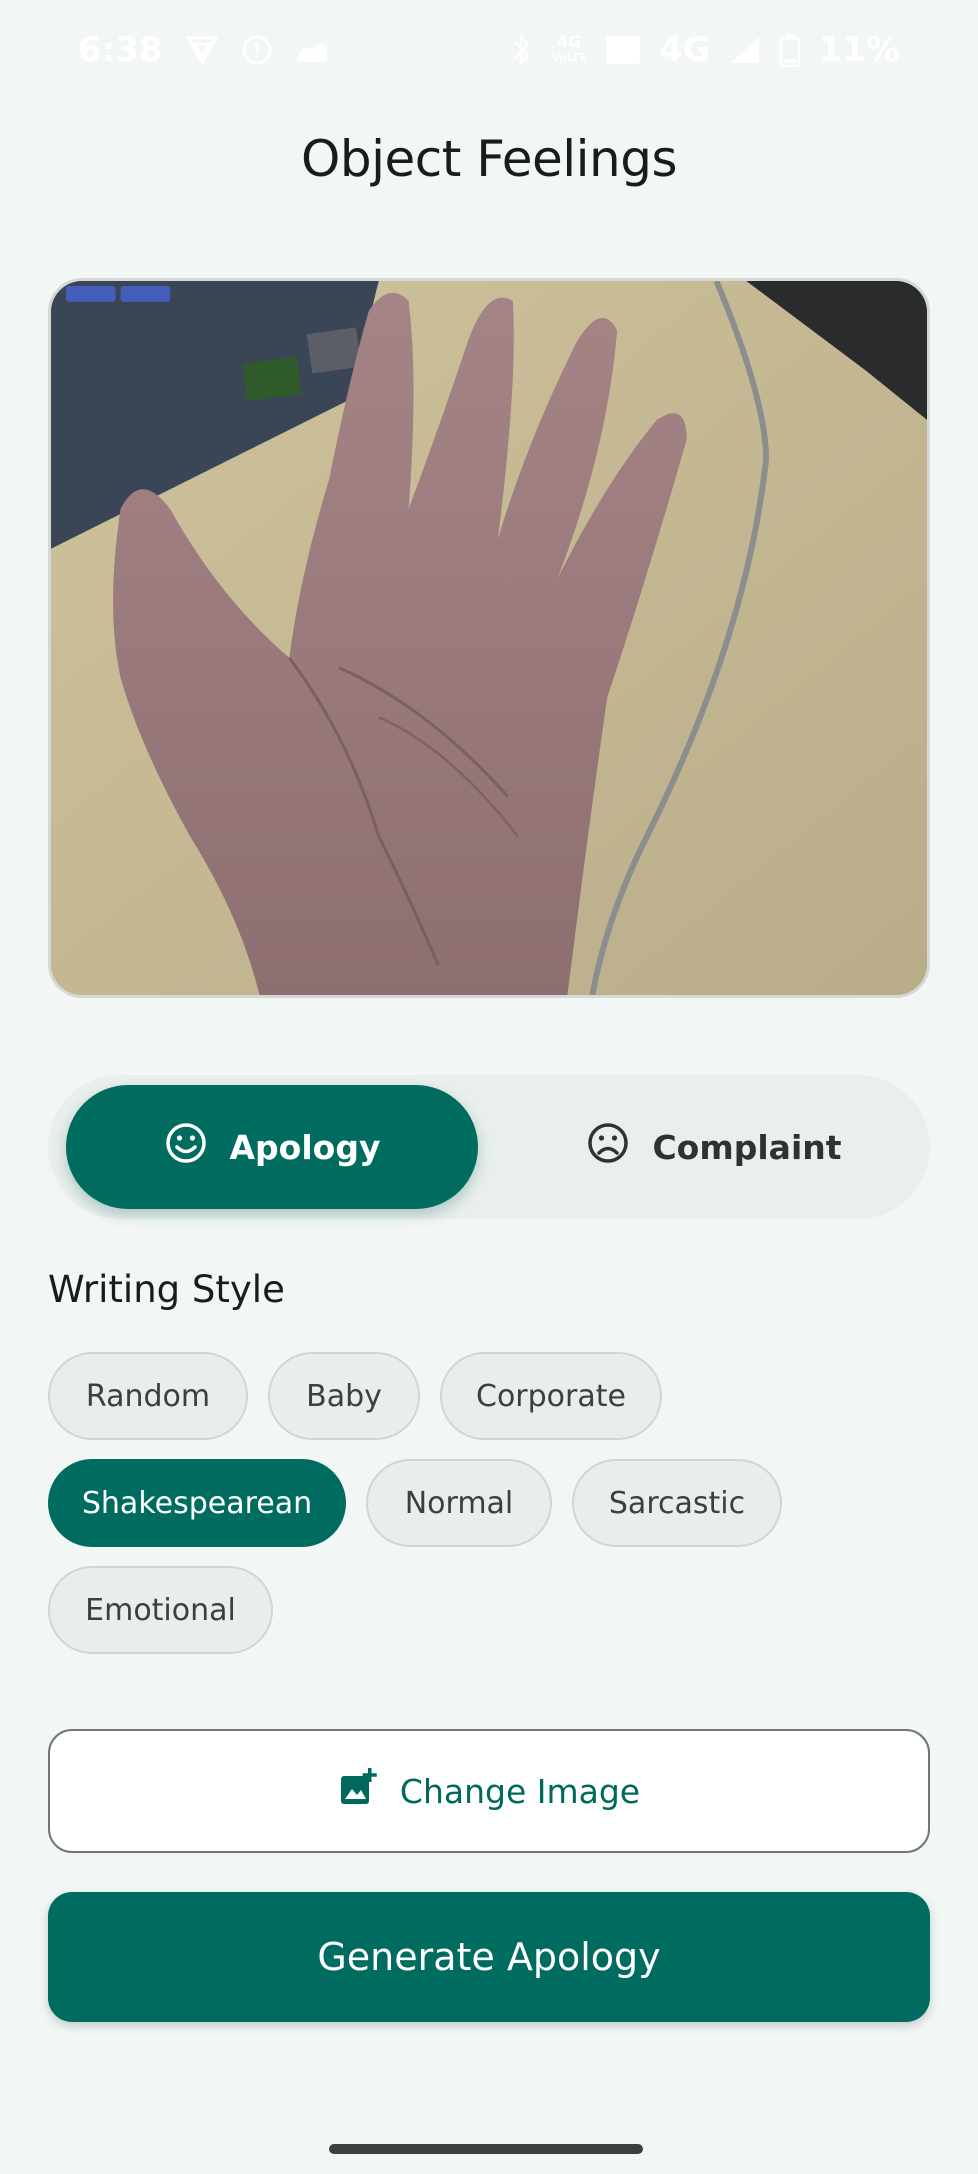  I want to click on chip-emotional: Emotional, so click(160, 1610).